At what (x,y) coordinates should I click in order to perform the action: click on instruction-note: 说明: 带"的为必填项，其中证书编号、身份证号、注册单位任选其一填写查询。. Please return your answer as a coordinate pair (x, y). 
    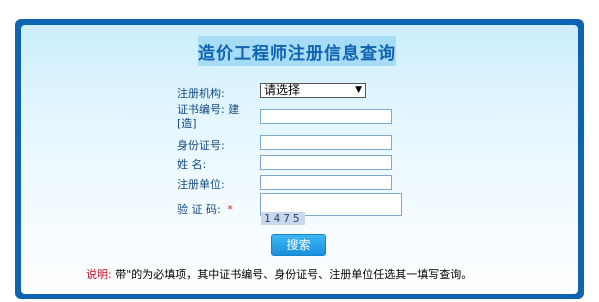
    Looking at the image, I should click on (279, 274).